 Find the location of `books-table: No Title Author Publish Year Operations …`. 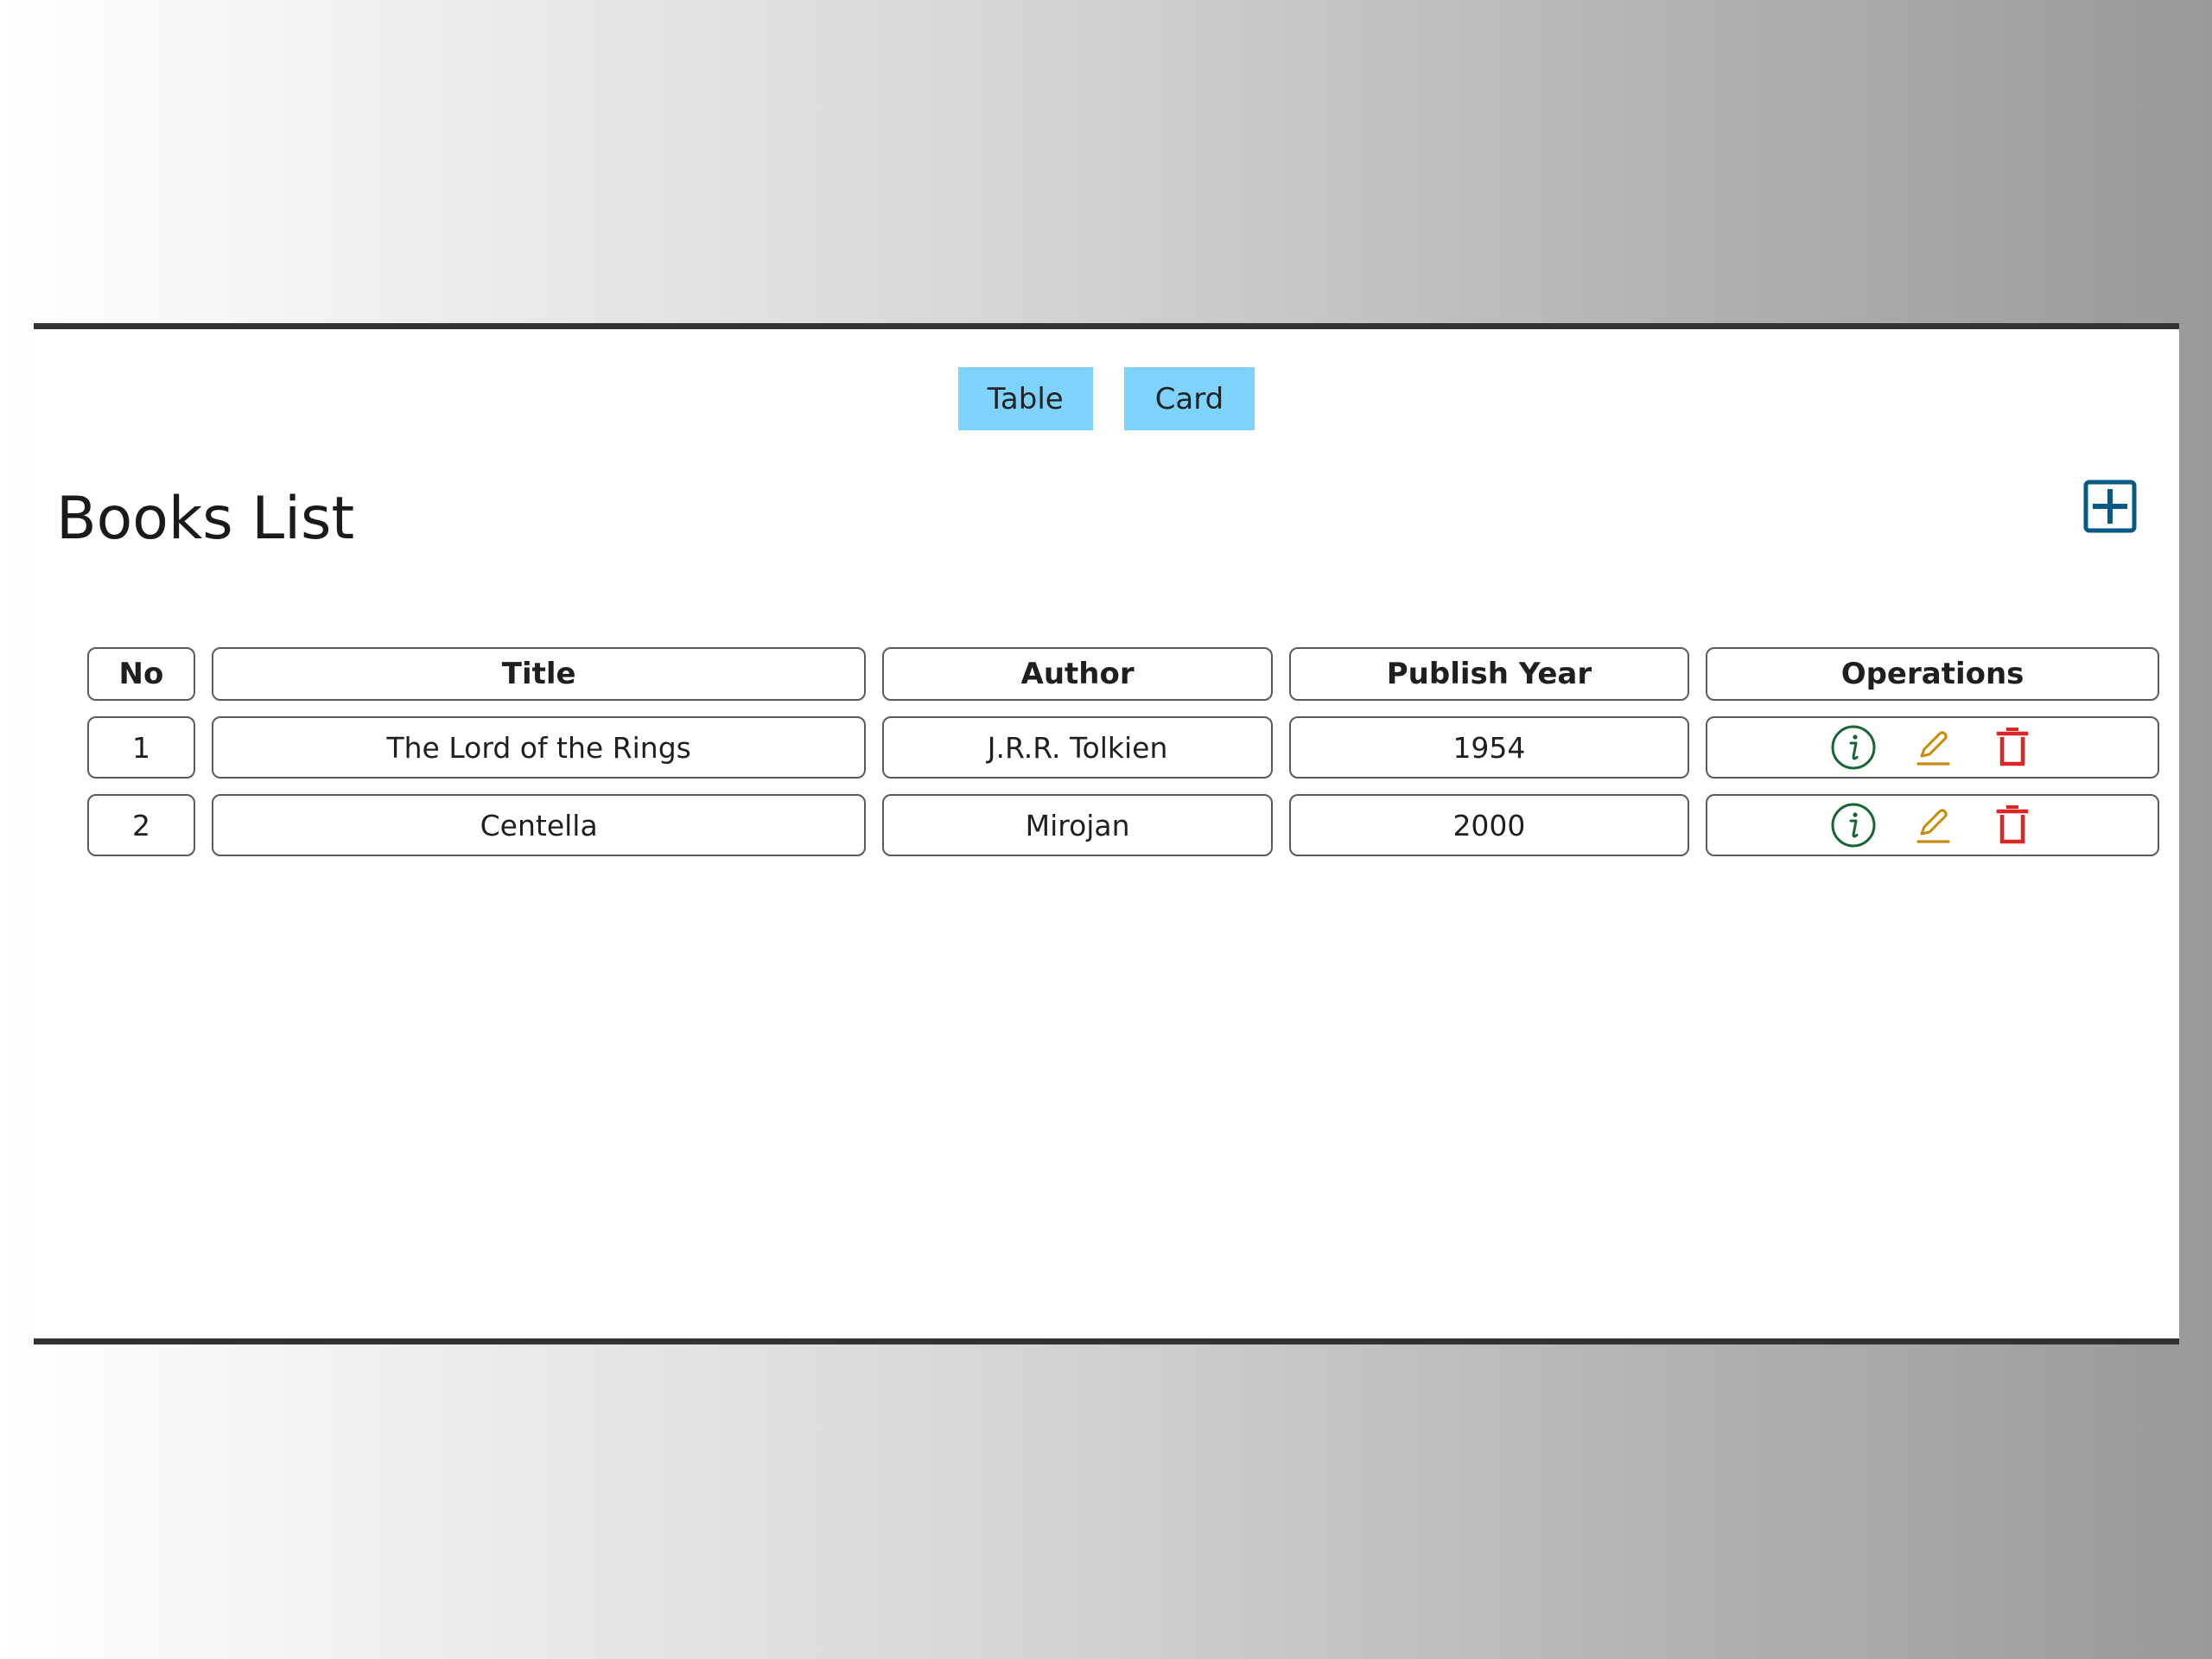

books-table: No Title Author Publish Year Operations … is located at coordinates (1123, 752).